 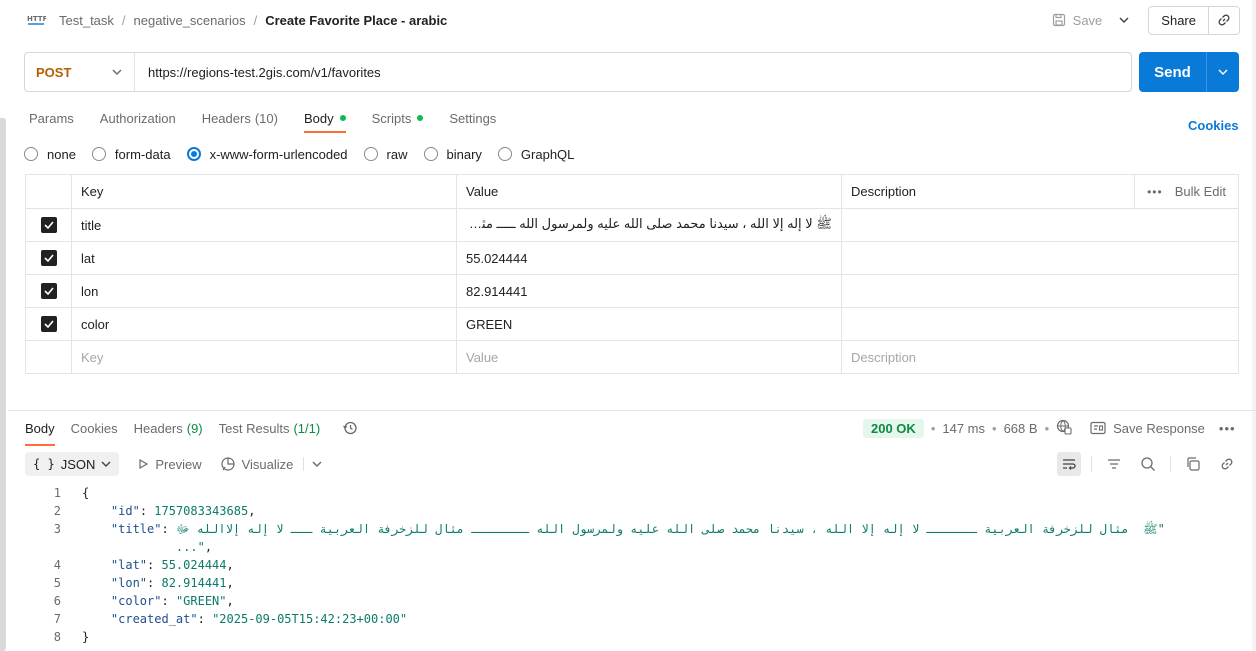 I want to click on body-type-form-data: form-data, so click(x=131, y=154).